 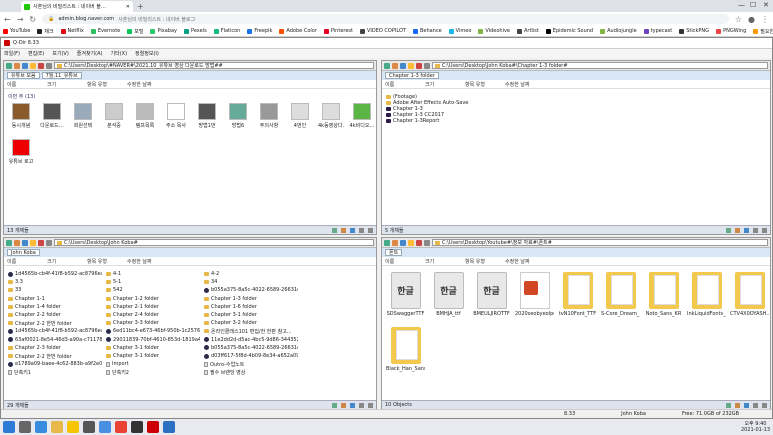 I want to click on font-file-item: Noto_Sans_KR, so click(x=663, y=294).